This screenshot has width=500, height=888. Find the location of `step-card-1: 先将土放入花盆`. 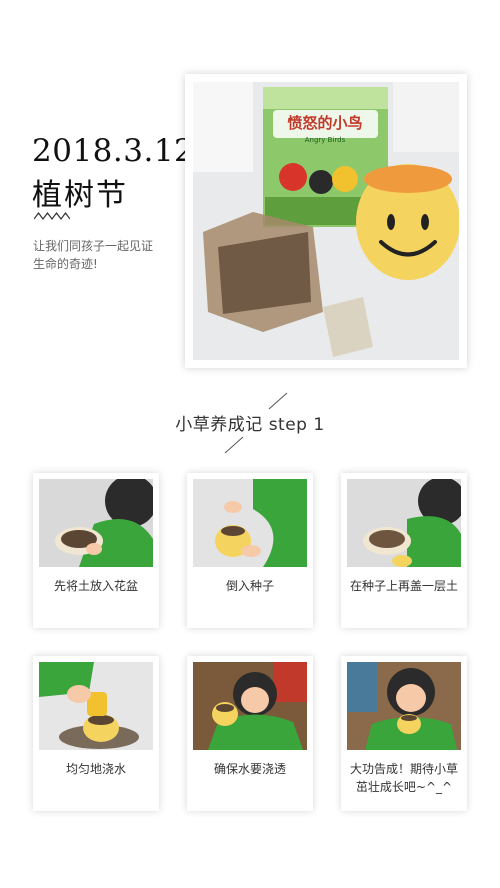

step-card-1: 先将土放入花盆 is located at coordinates (96, 550).